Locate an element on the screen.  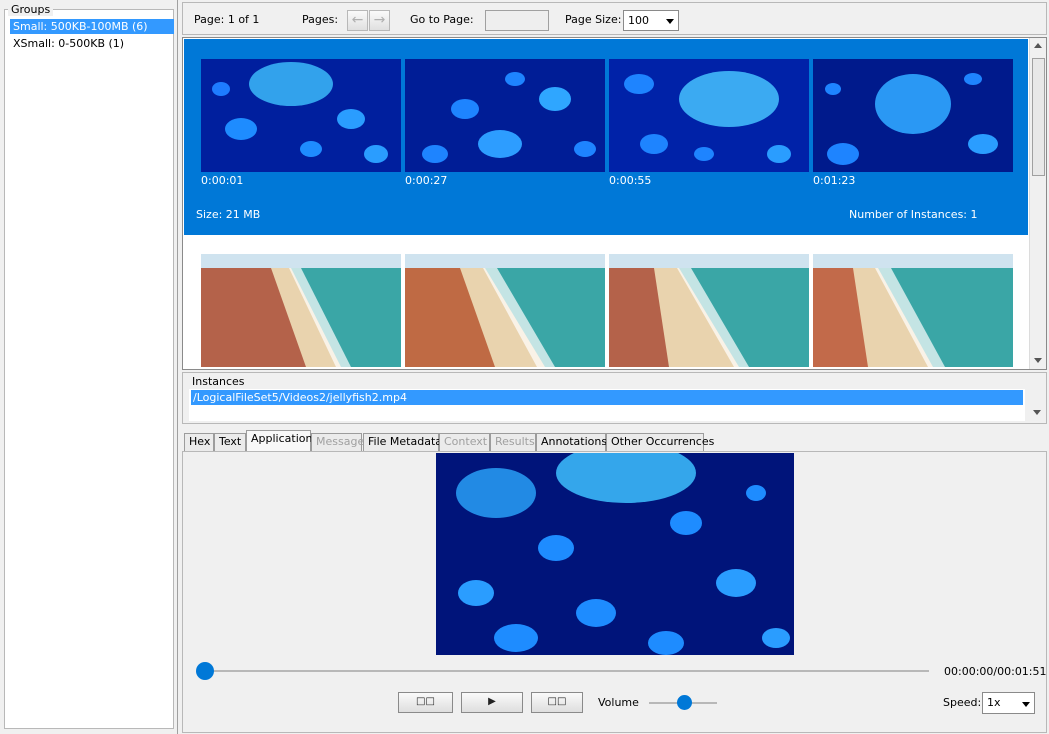
page-size-label: Page Size: is located at coordinates (593, 19).